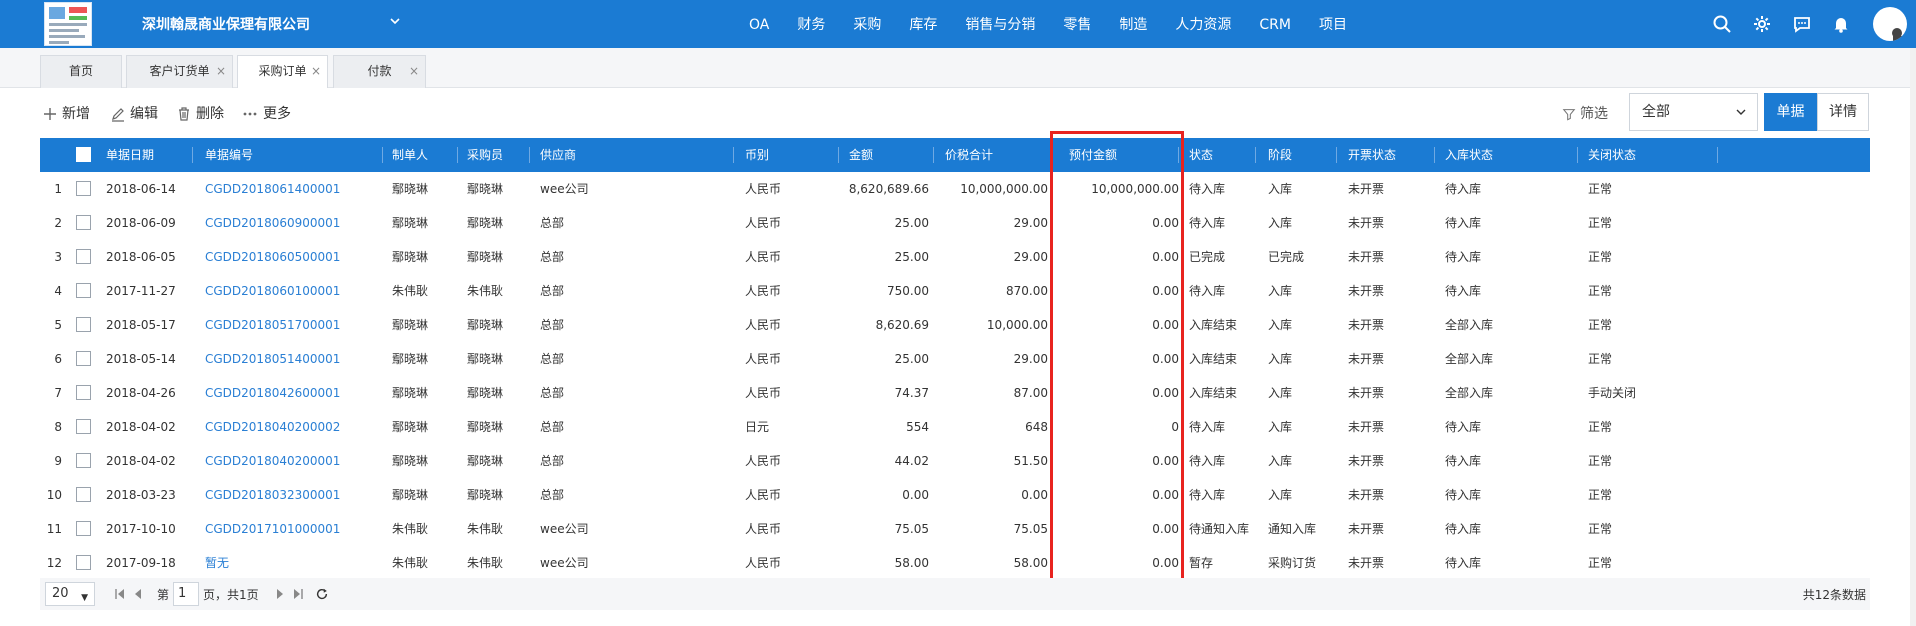  I want to click on user-avatar, so click(1890, 24).